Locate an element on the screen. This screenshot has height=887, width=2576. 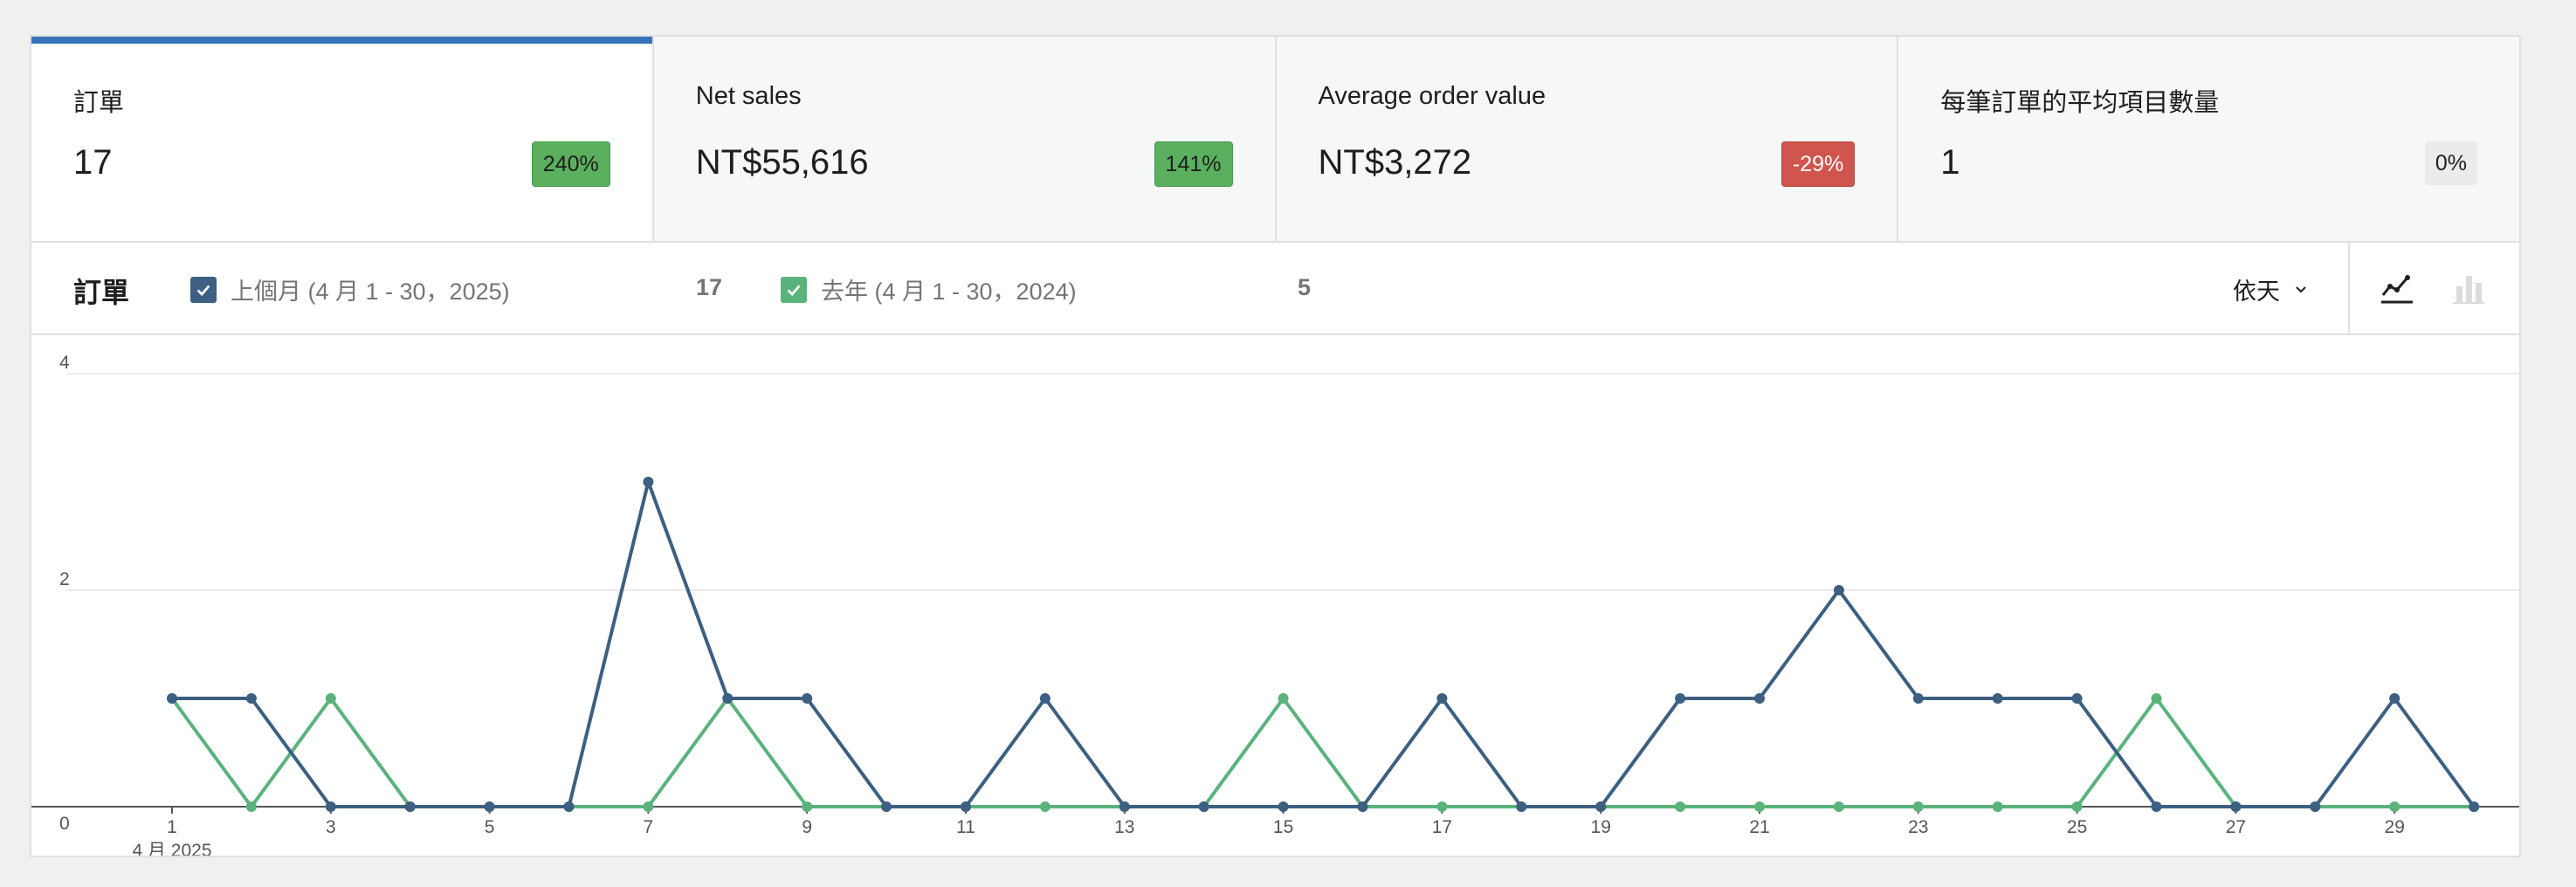
interval-label: 依天 is located at coordinates (2256, 291).